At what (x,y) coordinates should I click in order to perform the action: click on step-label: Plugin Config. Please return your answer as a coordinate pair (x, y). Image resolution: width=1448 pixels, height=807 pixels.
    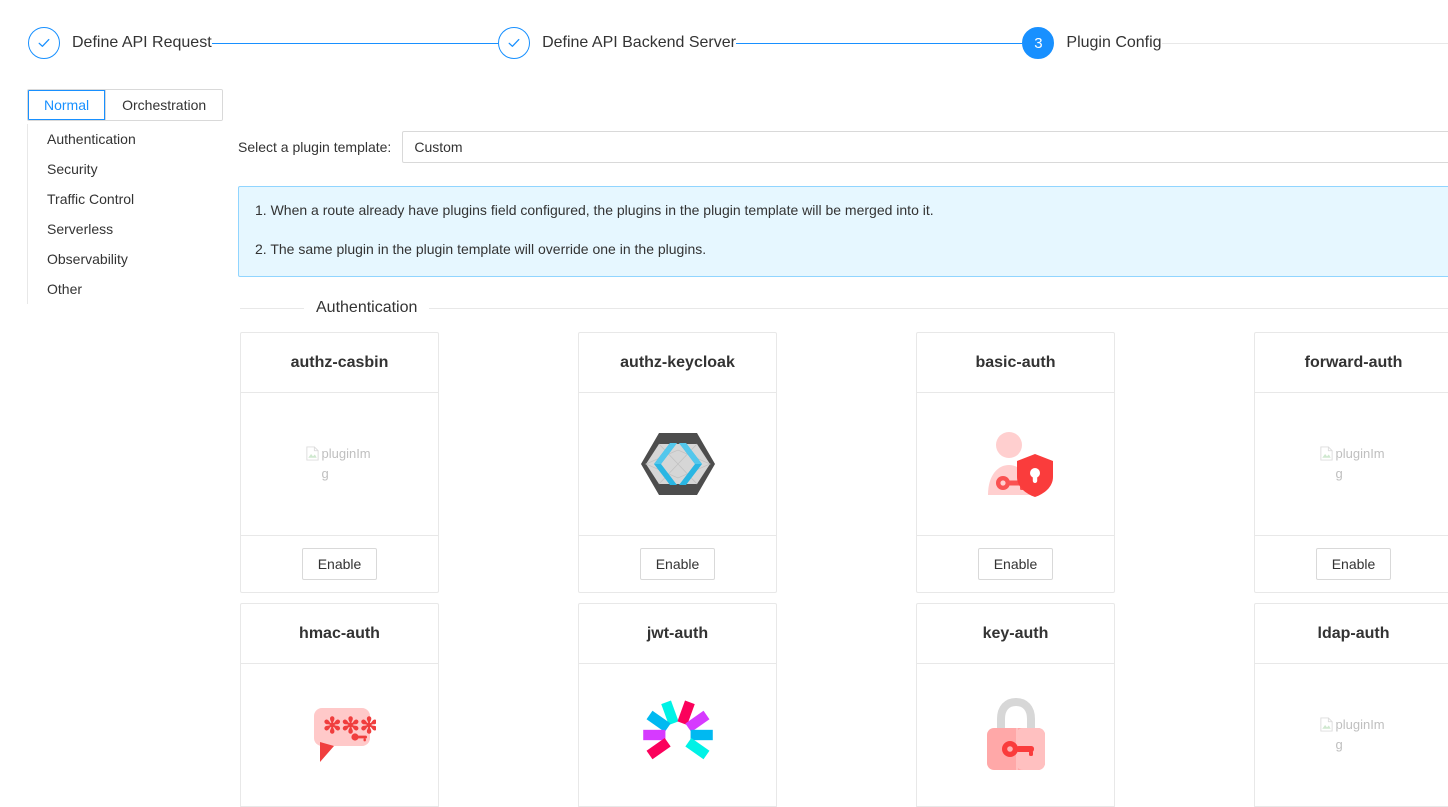
    Looking at the image, I should click on (1114, 42).